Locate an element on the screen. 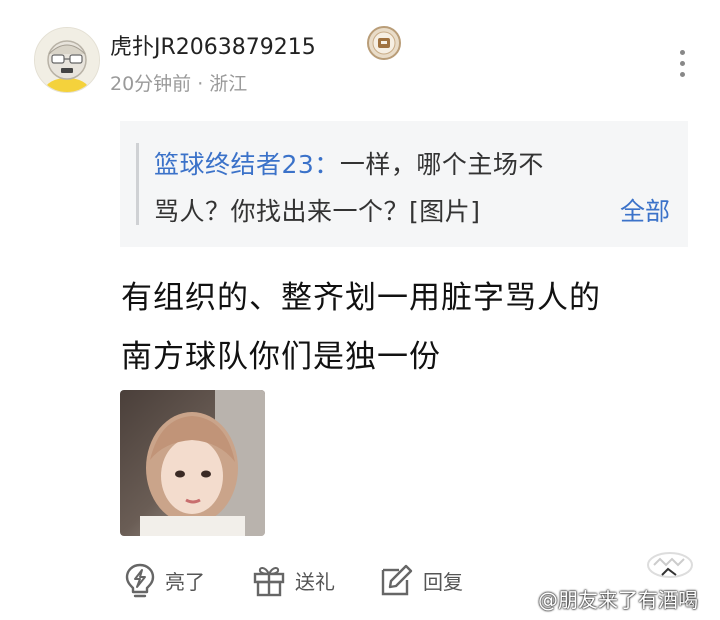 This screenshot has width=720, height=620. cartoon-avatar-icon is located at coordinates (67, 60).